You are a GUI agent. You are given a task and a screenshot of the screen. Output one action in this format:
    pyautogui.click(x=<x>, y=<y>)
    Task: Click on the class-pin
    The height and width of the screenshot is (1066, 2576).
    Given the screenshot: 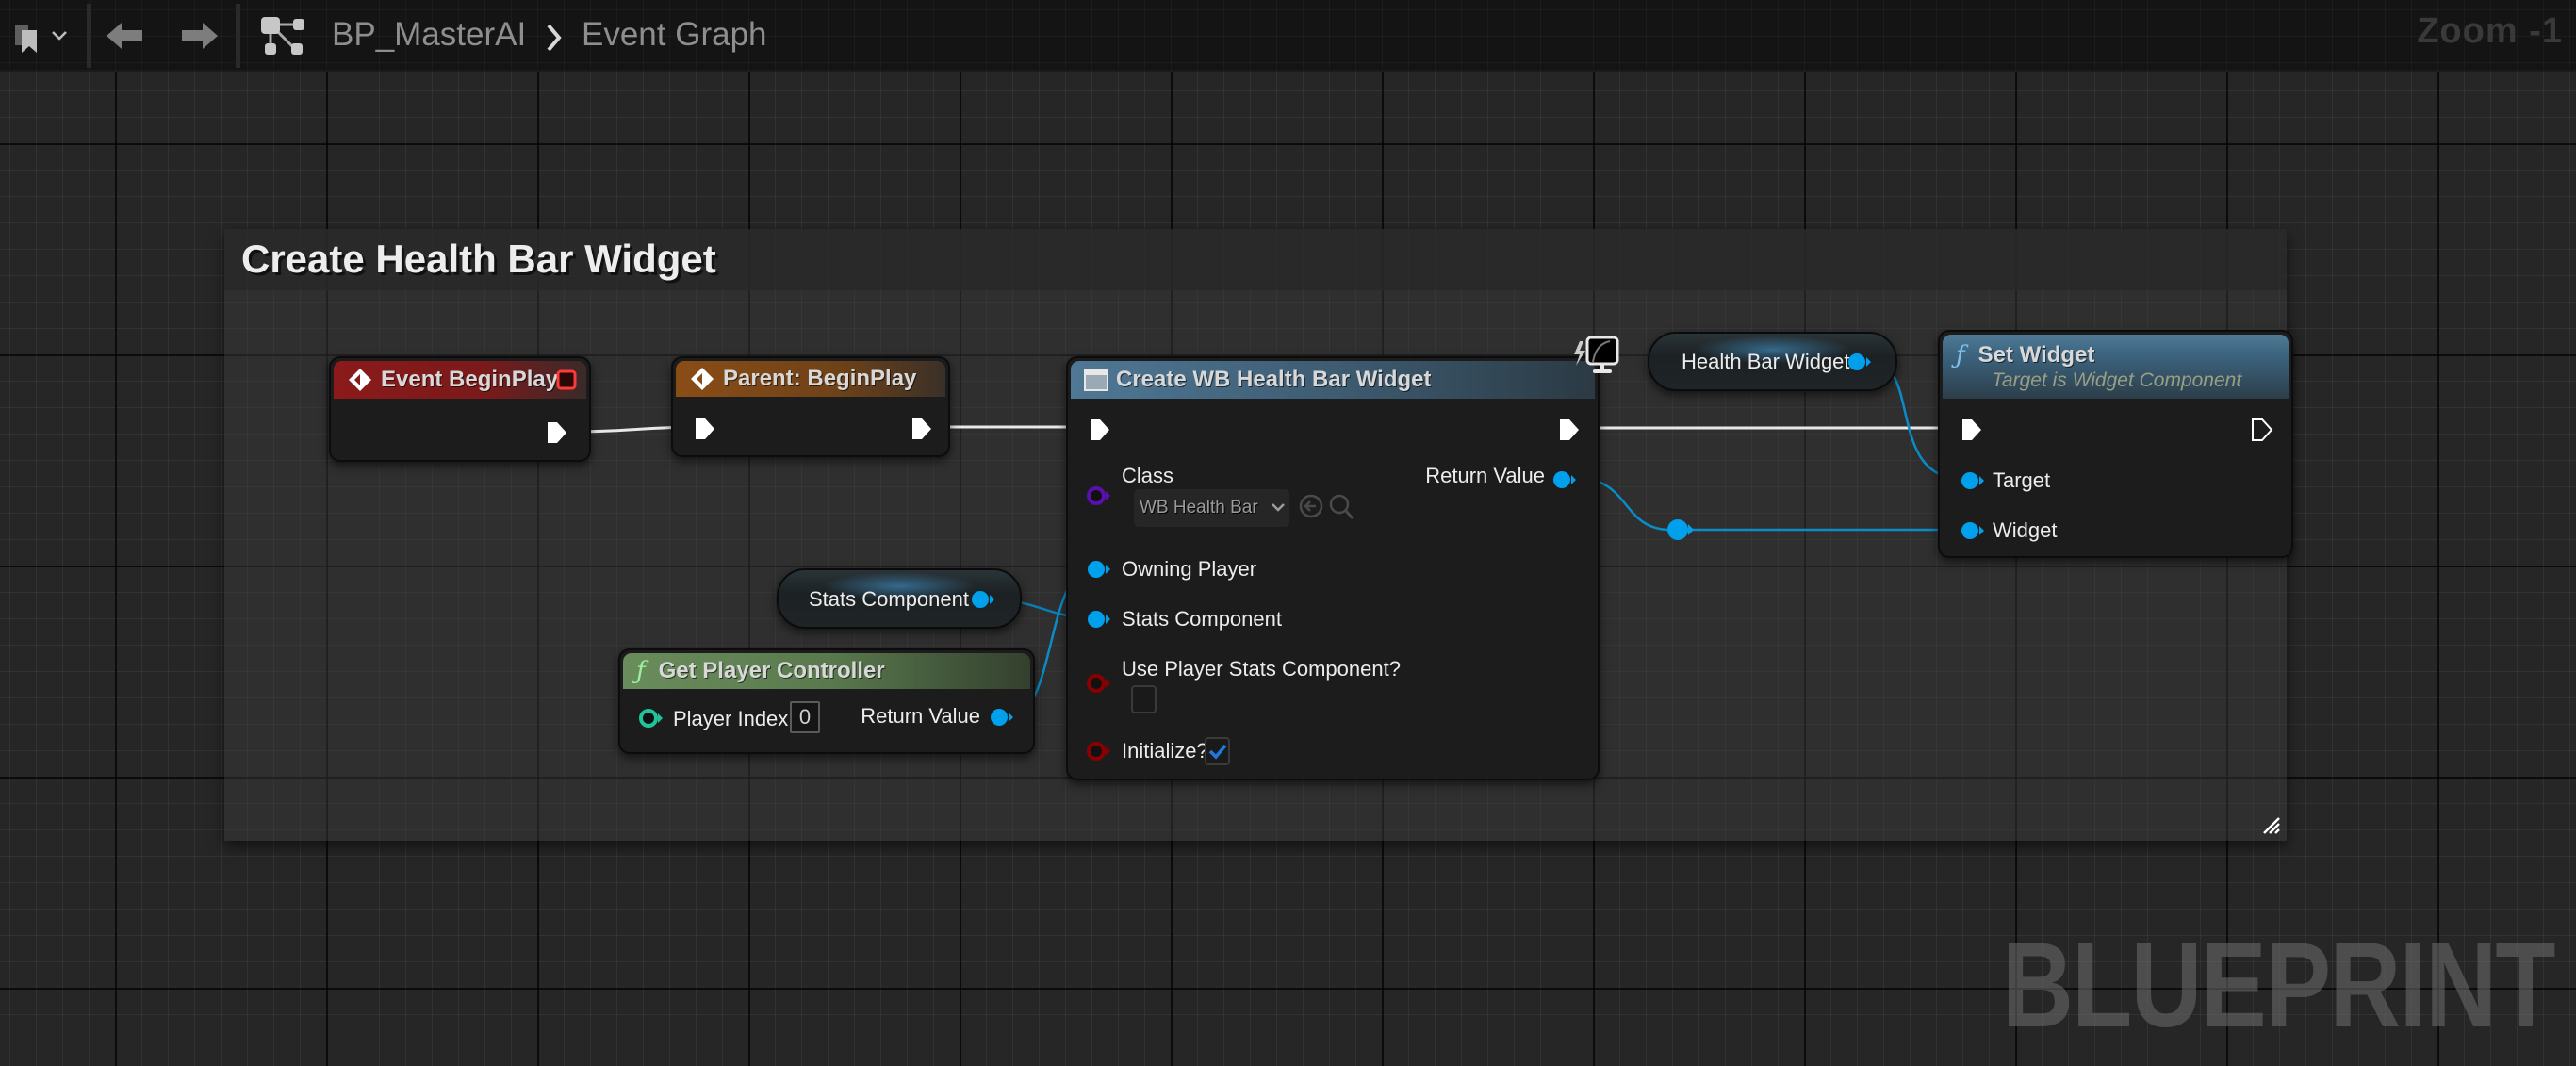 What is the action you would take?
    pyautogui.click(x=1099, y=495)
    